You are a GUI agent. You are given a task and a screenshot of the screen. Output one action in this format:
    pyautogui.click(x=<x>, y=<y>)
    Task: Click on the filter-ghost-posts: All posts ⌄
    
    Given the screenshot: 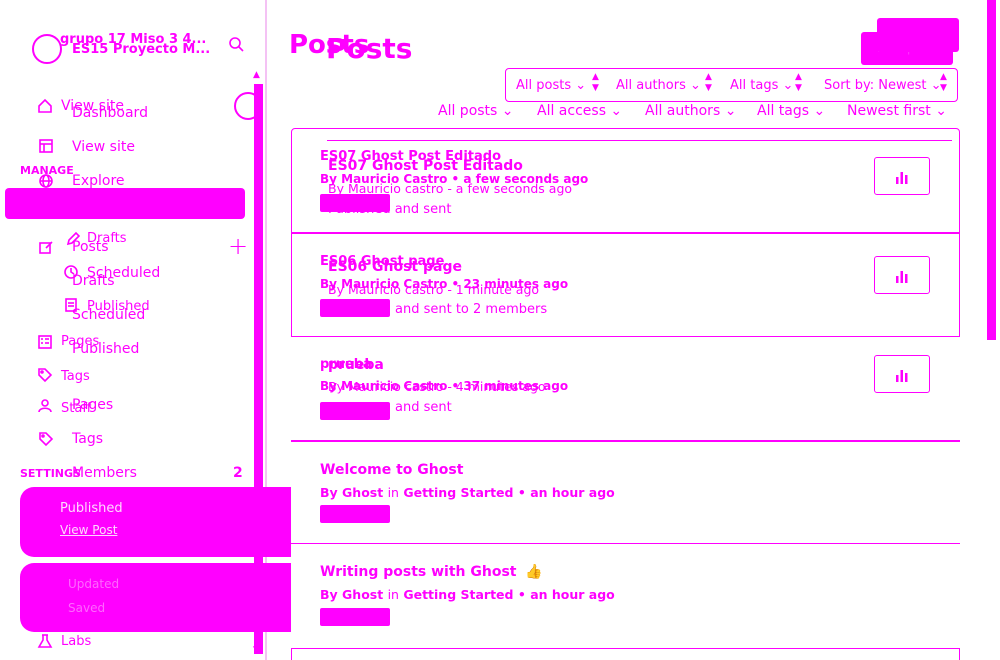 What is the action you would take?
    pyautogui.click(x=551, y=85)
    